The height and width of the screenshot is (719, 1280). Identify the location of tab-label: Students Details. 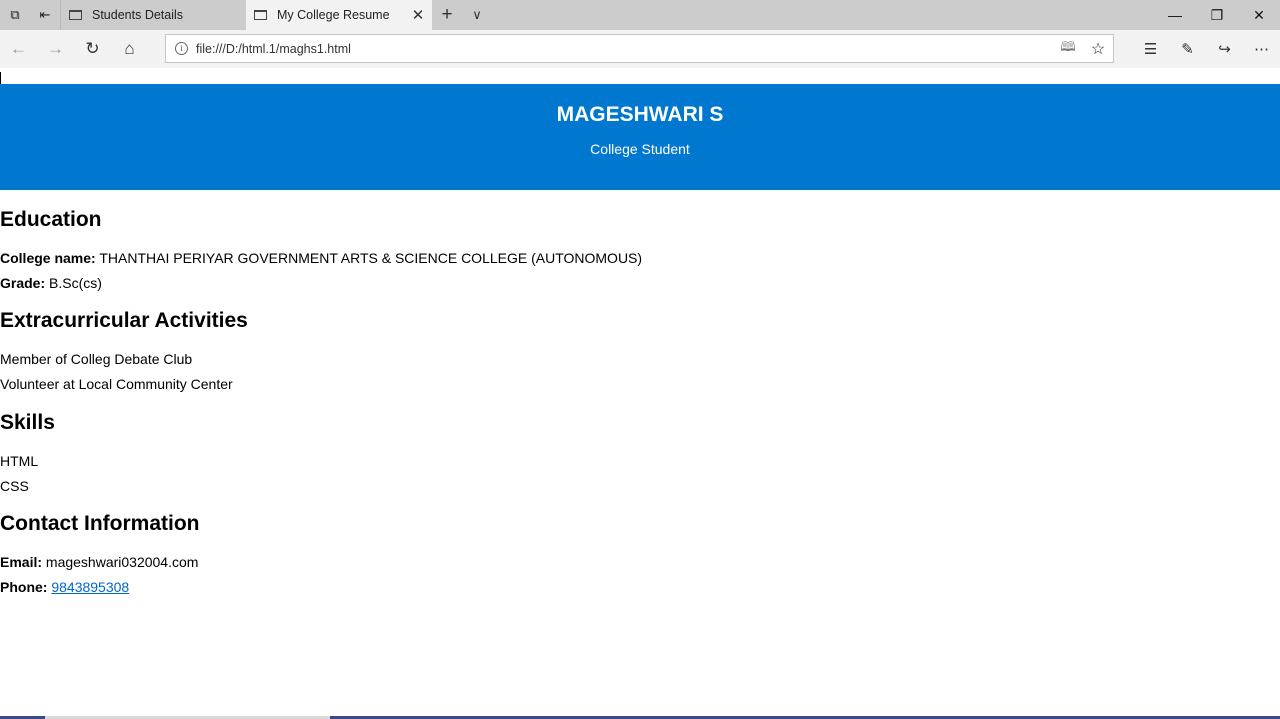
(138, 15).